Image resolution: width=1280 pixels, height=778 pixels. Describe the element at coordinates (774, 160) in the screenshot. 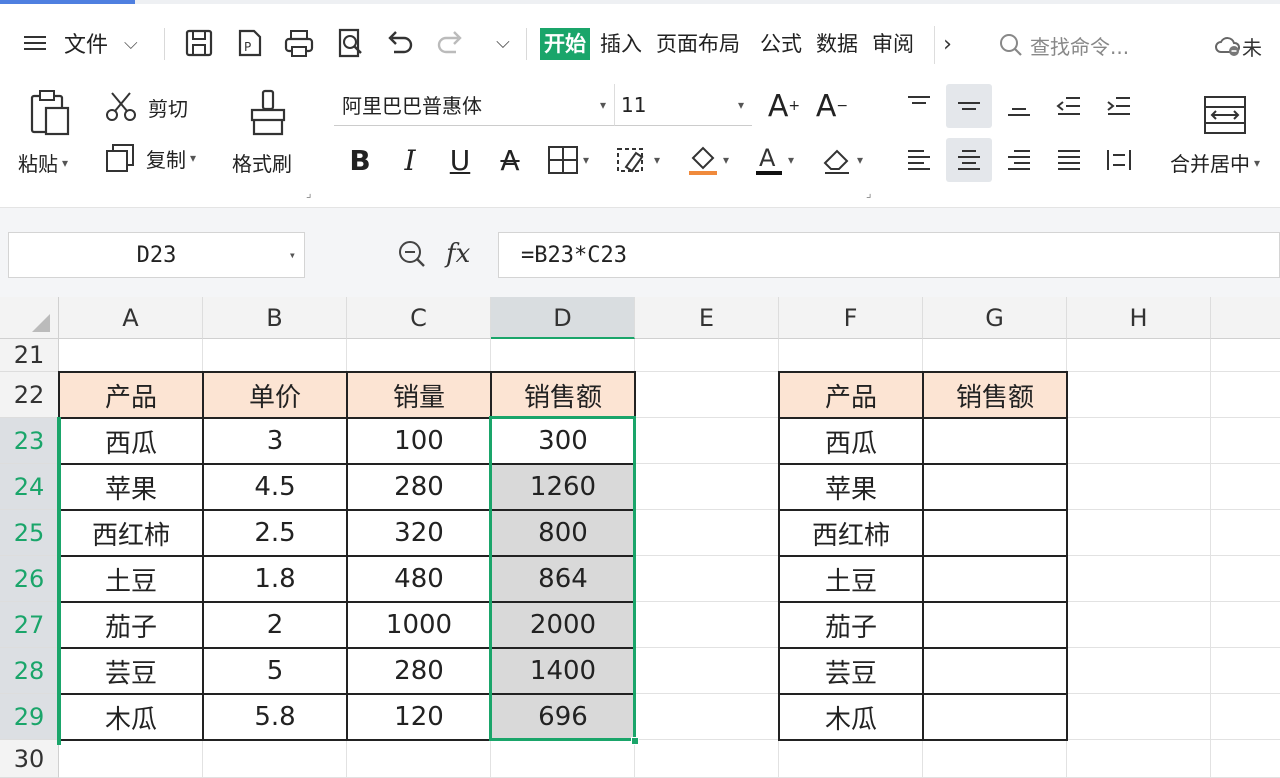

I see `font-color-icon: A ▾` at that location.